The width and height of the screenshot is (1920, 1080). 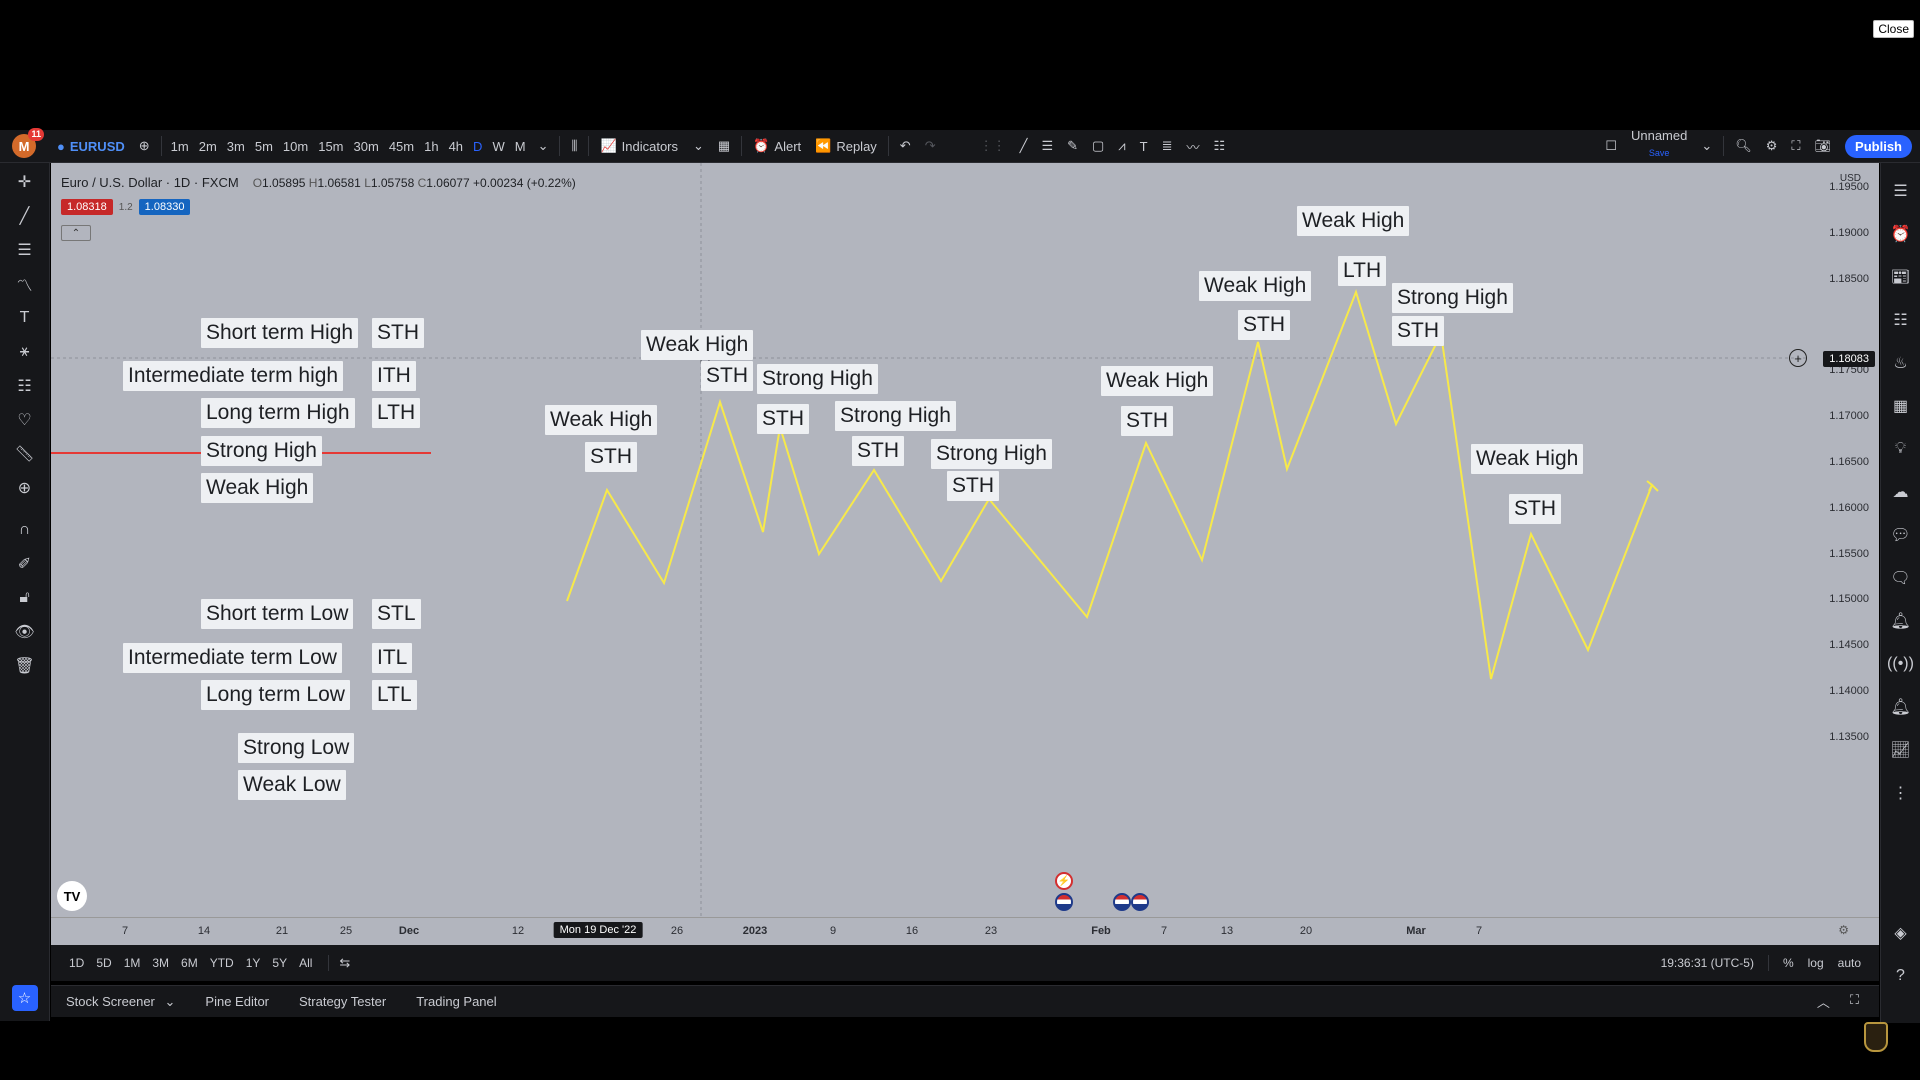 I want to click on layout-name-button: Unnamed Save, so click(x=1659, y=146).